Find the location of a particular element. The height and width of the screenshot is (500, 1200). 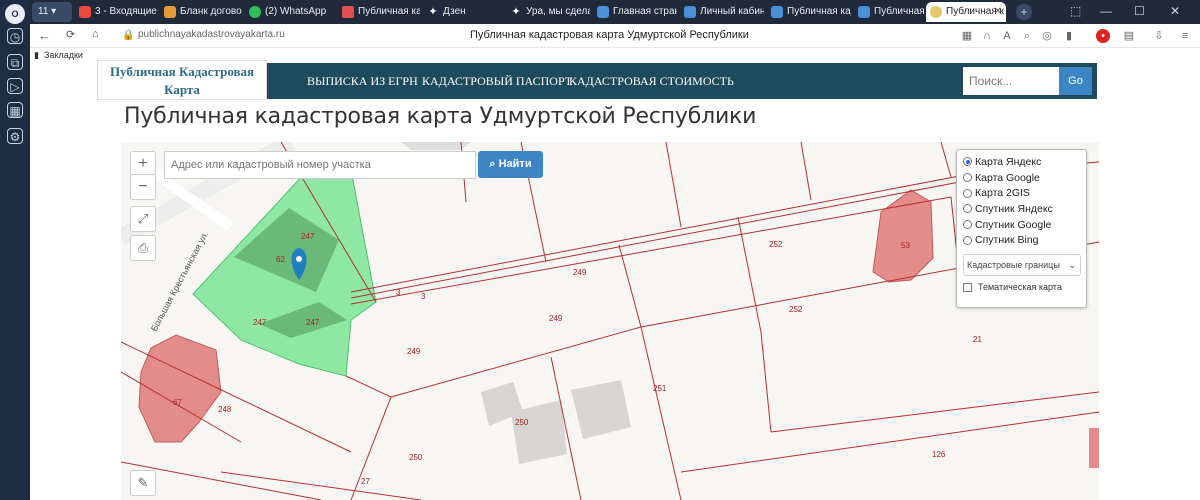

building-shape is located at coordinates (903, 236).